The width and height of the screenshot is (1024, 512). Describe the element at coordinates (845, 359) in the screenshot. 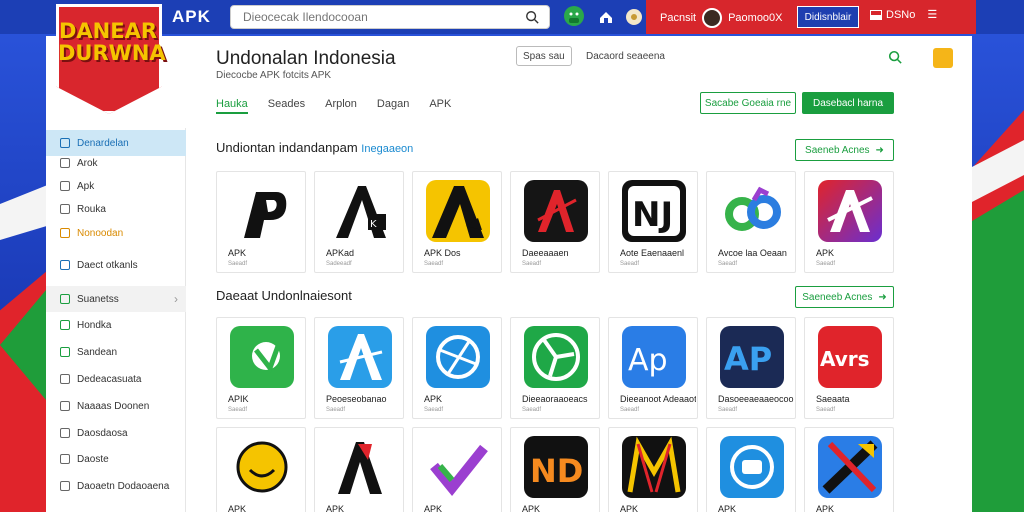

I see `svg-text: Avrs` at that location.